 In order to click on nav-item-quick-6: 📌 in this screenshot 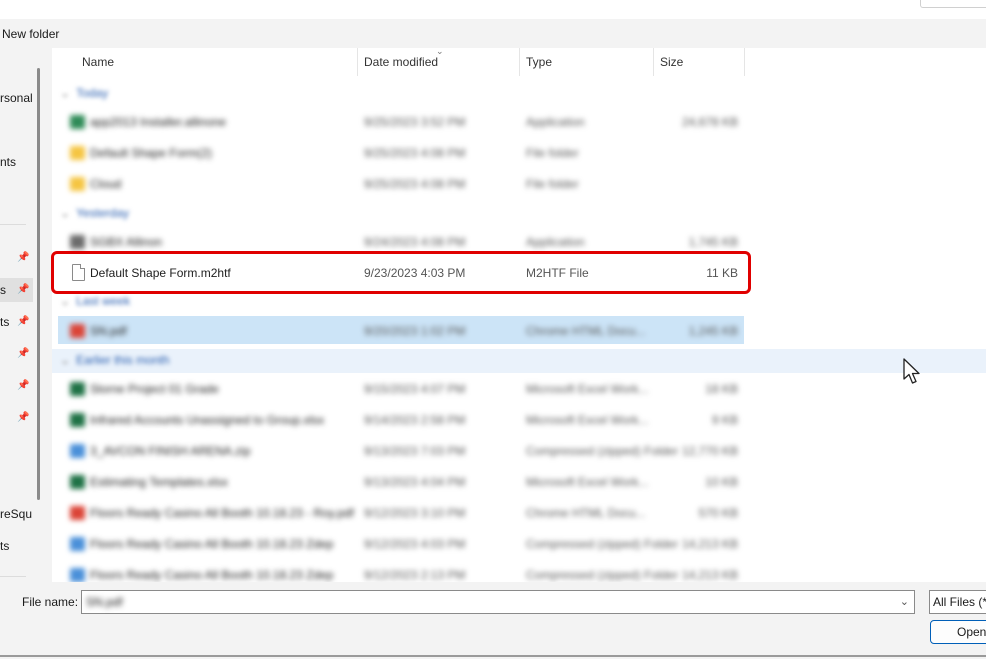, I will do `click(16, 418)`.